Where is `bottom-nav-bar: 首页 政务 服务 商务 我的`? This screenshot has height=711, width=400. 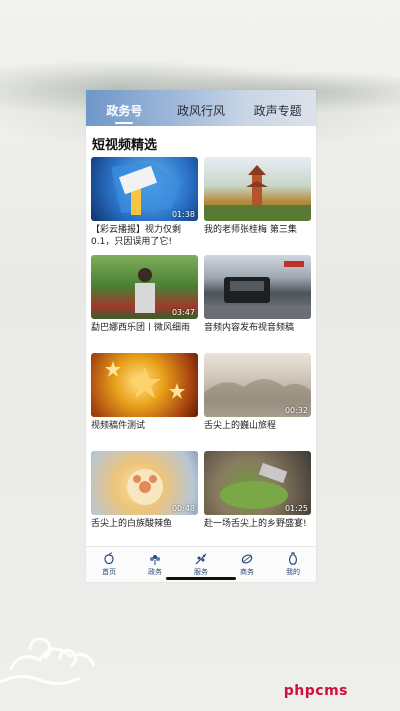 bottom-nav-bar: 首页 政务 服务 商务 我的 is located at coordinates (201, 564).